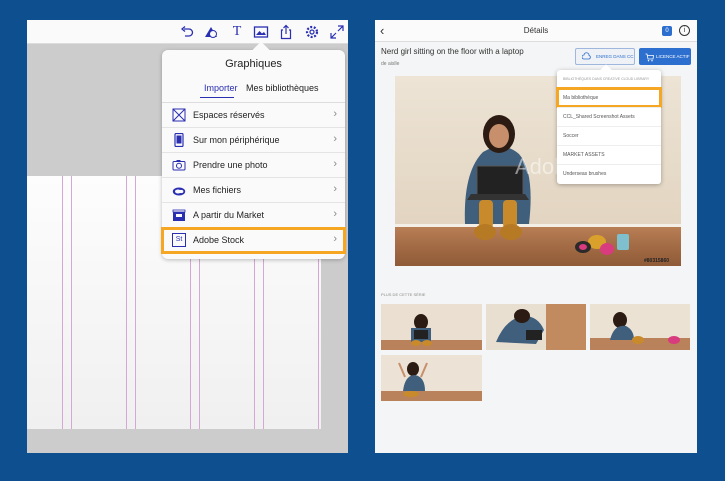 This screenshot has height=481, width=725. What do you see at coordinates (179, 165) in the screenshot?
I see `camera-icon` at bounding box center [179, 165].